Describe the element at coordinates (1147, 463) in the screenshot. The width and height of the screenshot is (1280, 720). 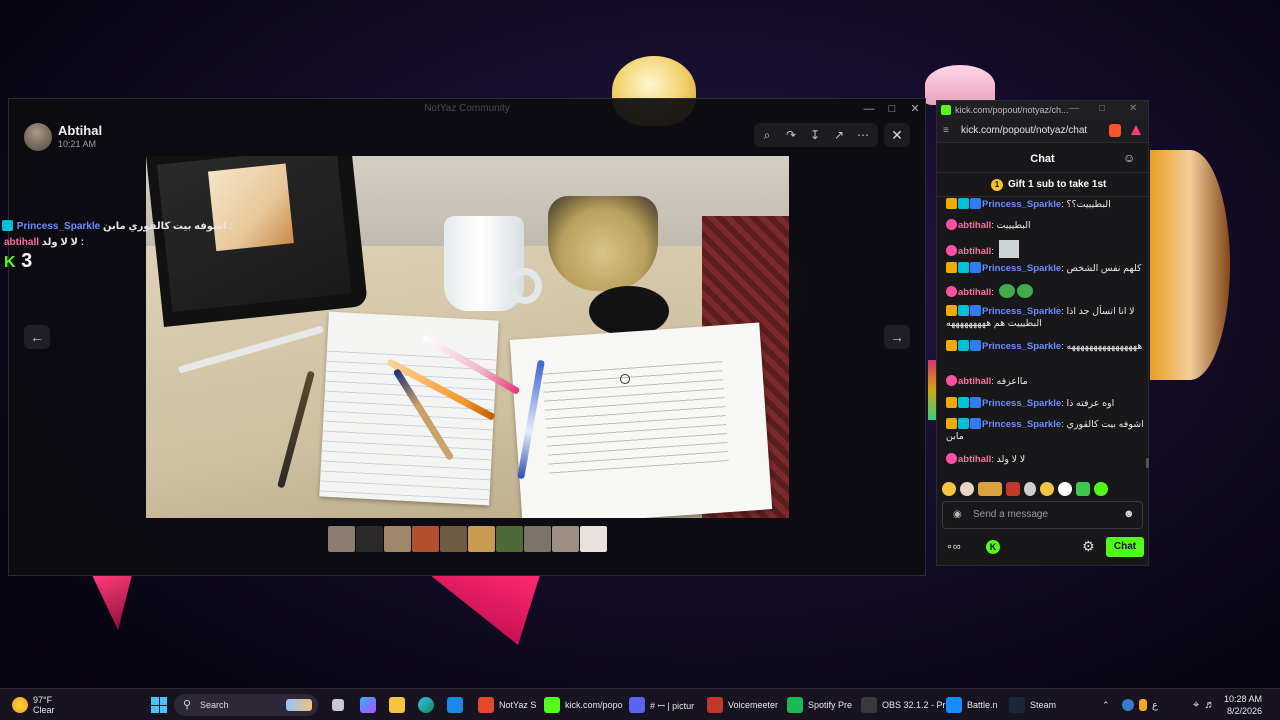
I see `chat-scrollbar` at that location.